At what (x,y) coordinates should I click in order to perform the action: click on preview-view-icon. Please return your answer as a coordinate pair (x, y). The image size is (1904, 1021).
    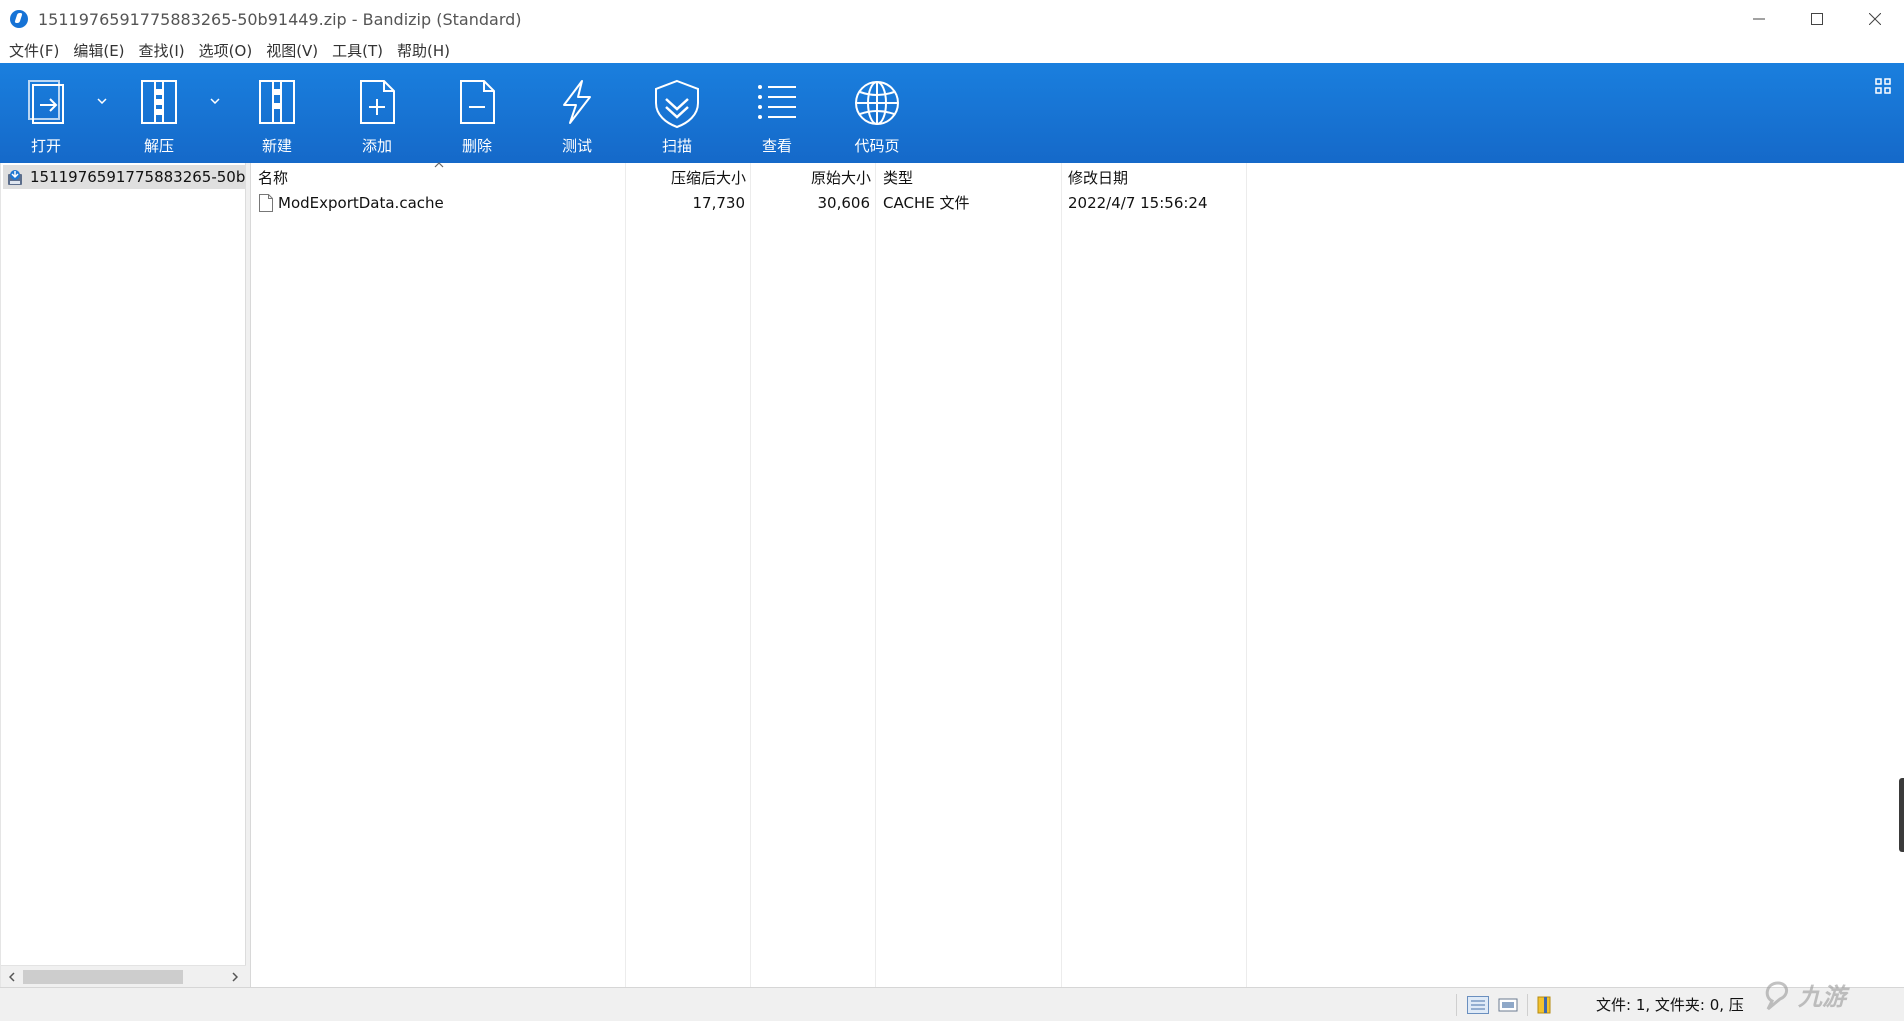
    Looking at the image, I should click on (1508, 1005).